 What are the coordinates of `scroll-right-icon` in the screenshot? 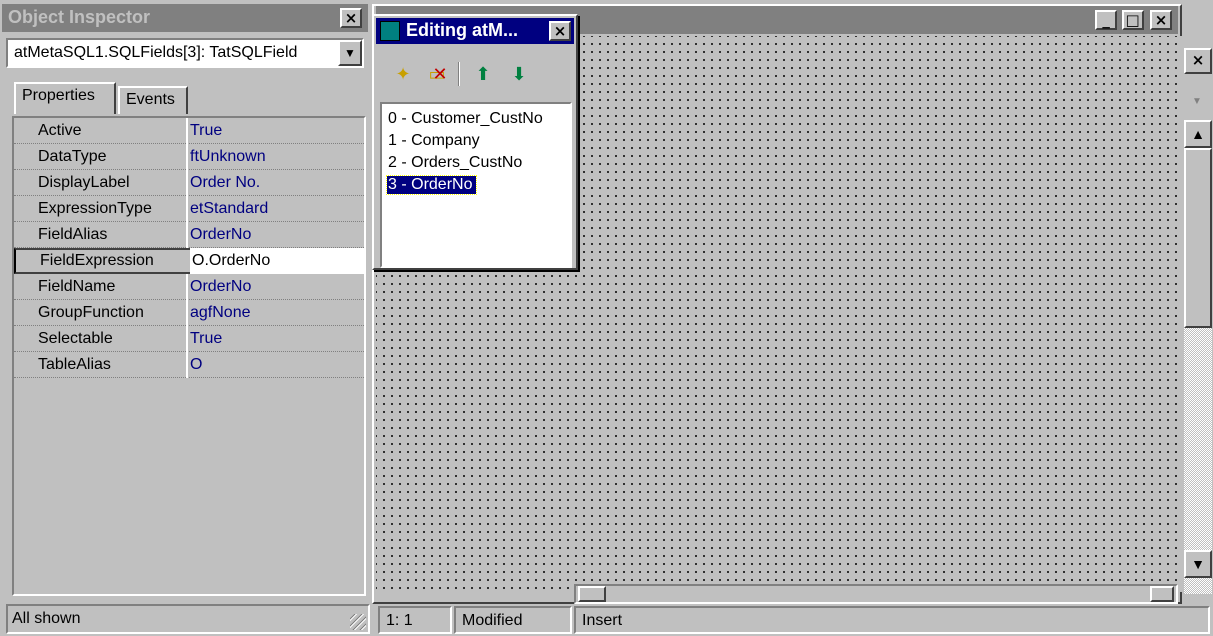 It's located at (1162, 594).